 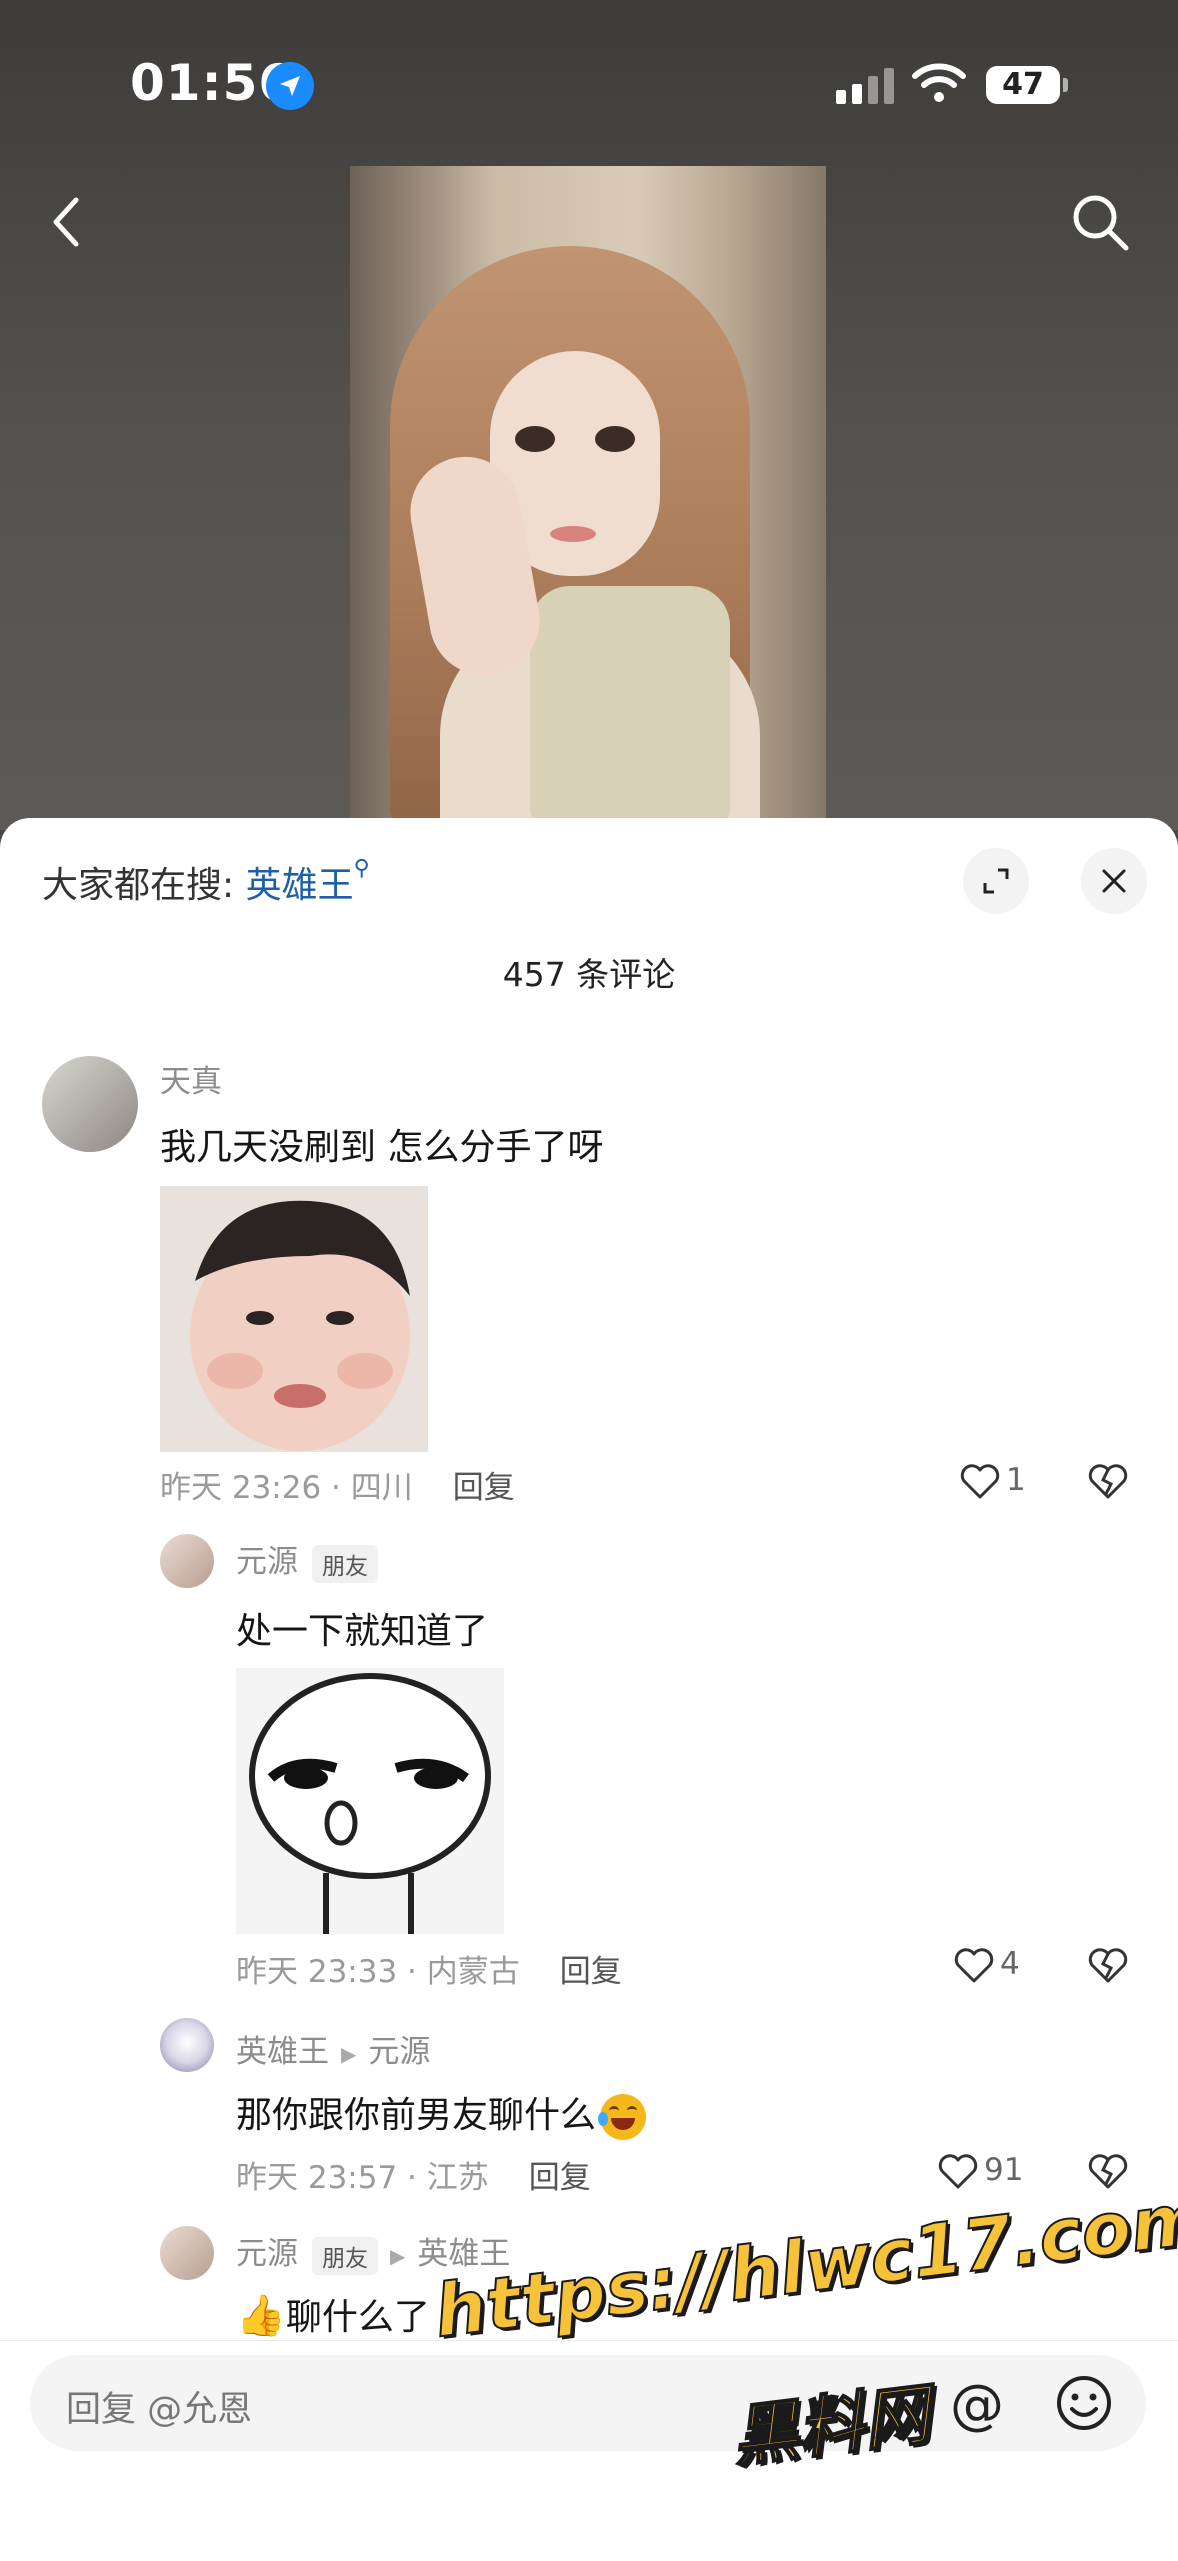 I want to click on reply-to-username: 元源, so click(x=399, y=2052).